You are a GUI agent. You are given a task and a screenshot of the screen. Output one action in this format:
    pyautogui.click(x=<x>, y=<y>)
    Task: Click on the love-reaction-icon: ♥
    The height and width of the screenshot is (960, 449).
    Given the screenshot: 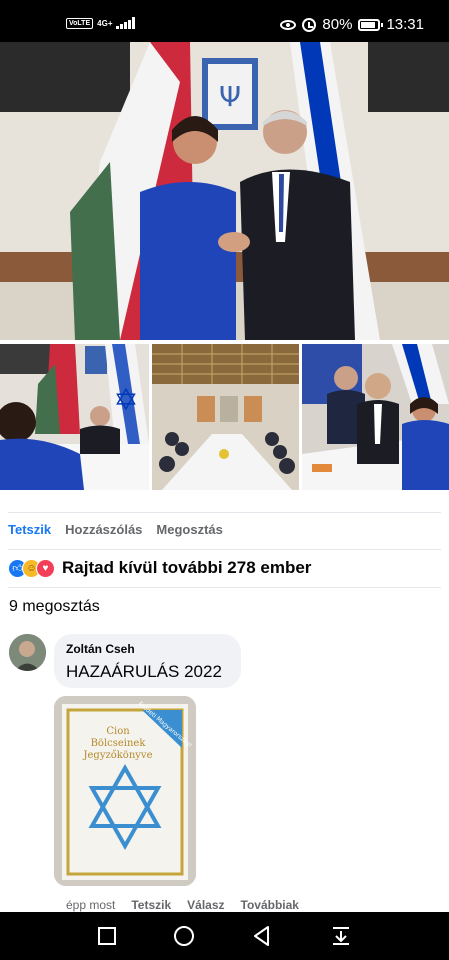 What is the action you would take?
    pyautogui.click(x=45, y=568)
    